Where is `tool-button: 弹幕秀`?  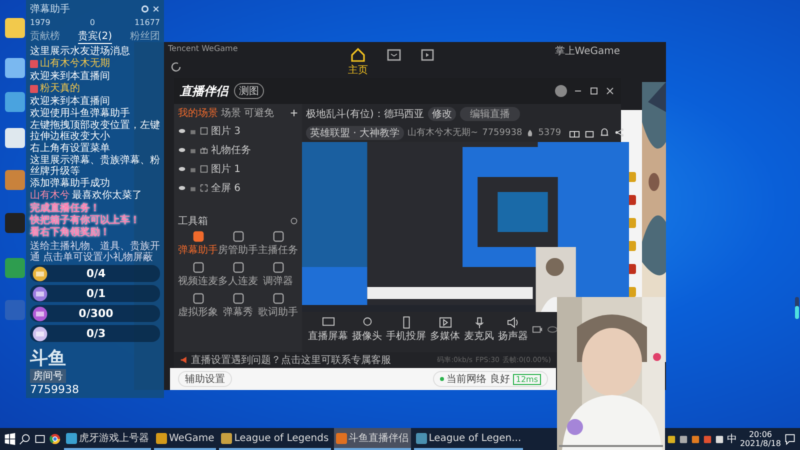
tool-button: 弹幕秀 is located at coordinates (238, 305).